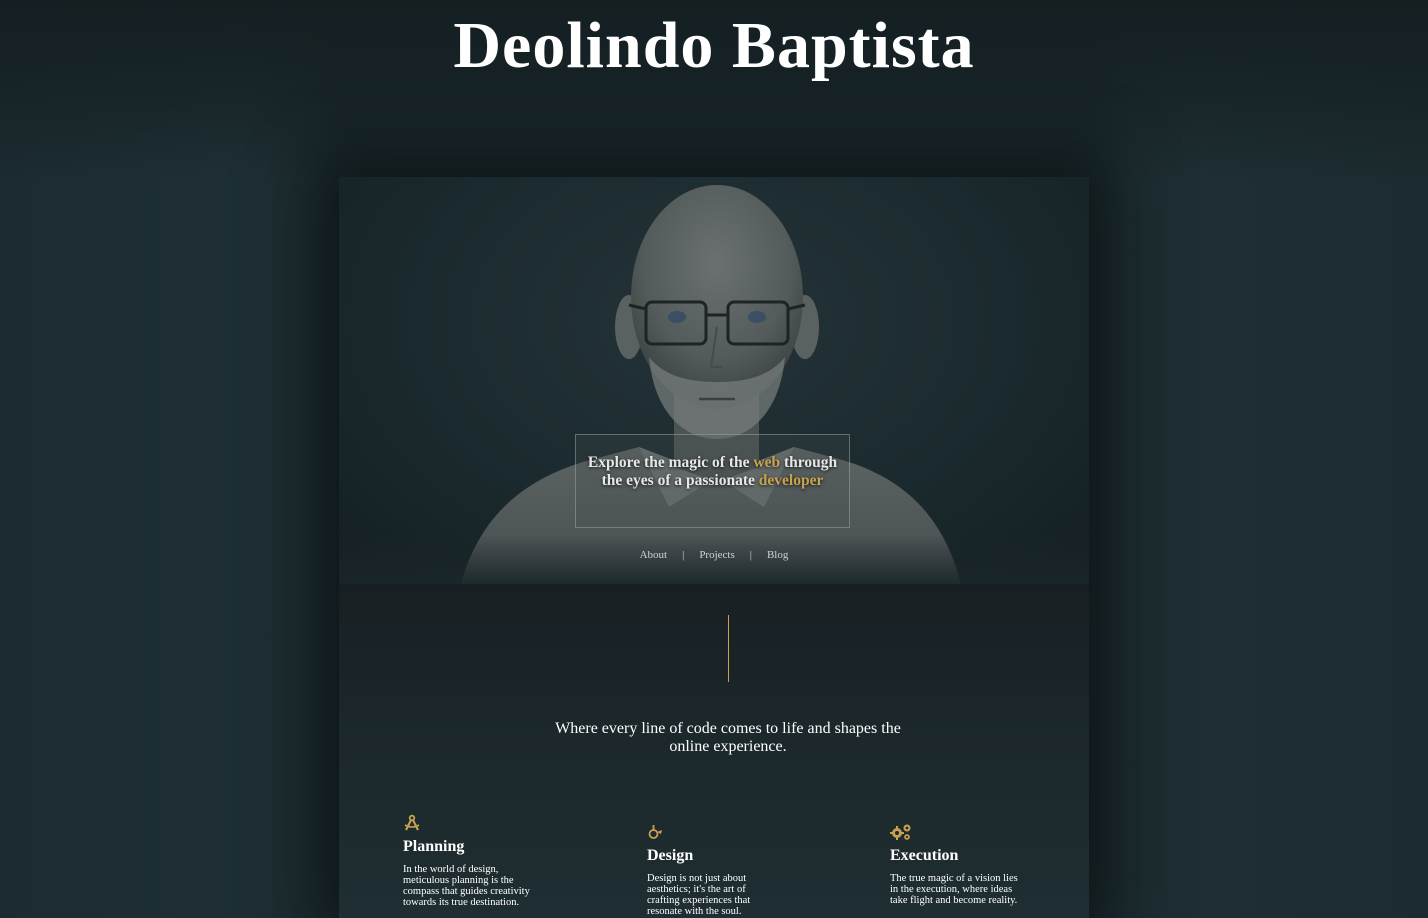 The height and width of the screenshot is (918, 1428). What do you see at coordinates (767, 462) in the screenshot?
I see `tagline-highlight-web: web` at bounding box center [767, 462].